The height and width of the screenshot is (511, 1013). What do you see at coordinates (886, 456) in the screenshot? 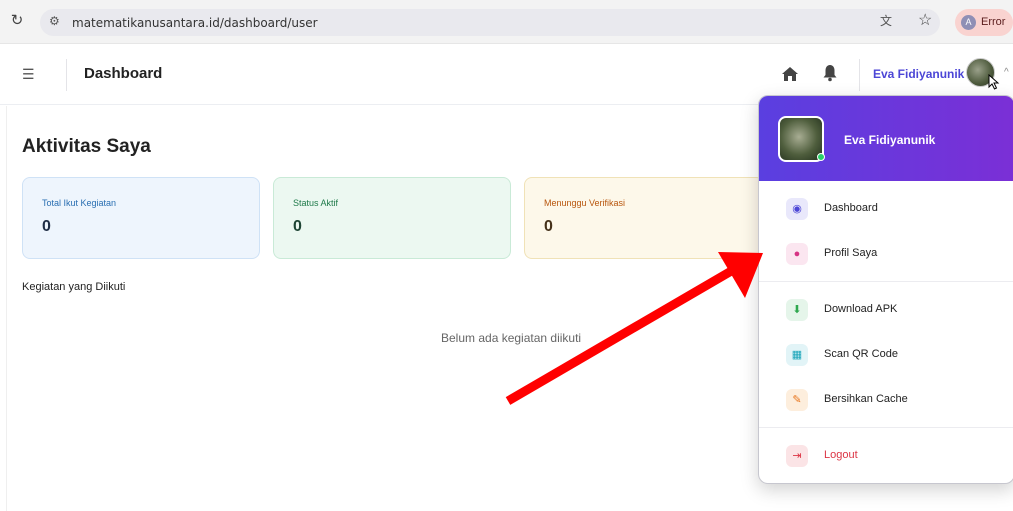
I see `menu-item-logout: ⇥ Logout` at bounding box center [886, 456].